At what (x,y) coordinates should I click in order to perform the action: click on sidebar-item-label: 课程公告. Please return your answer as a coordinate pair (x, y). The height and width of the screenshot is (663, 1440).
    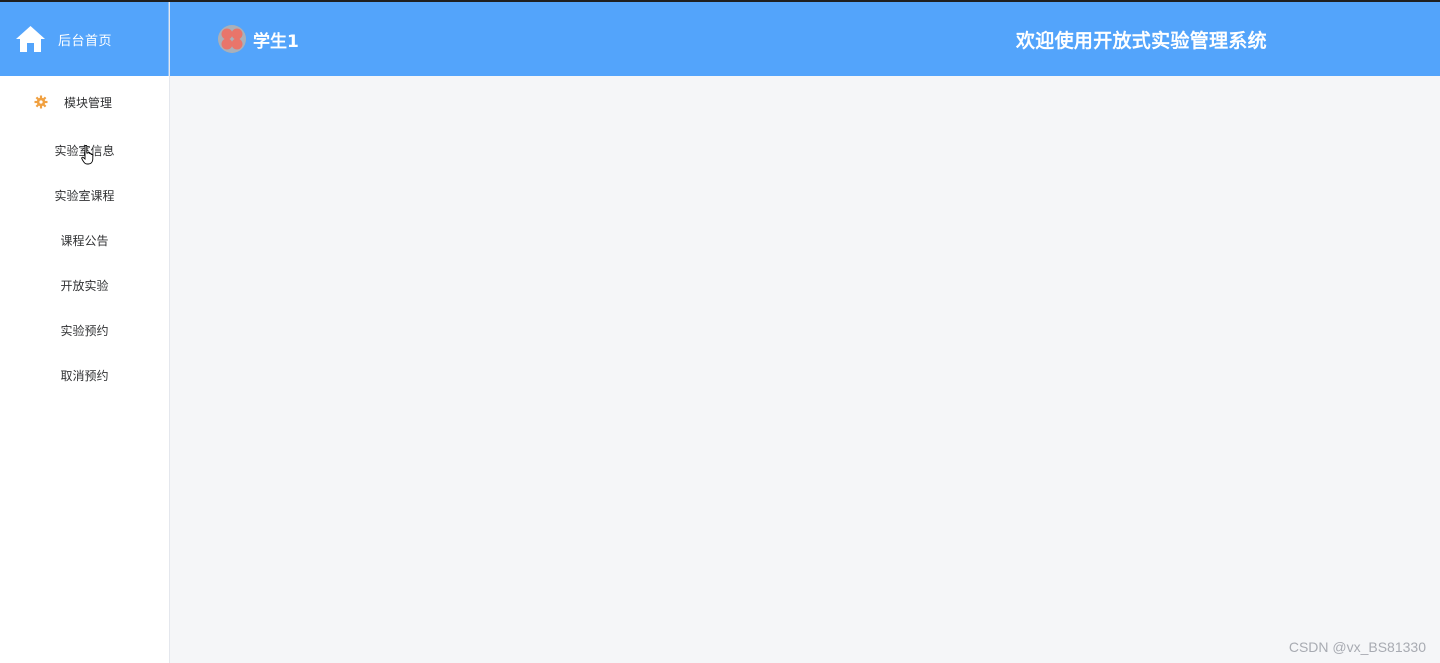
    Looking at the image, I should click on (84, 241).